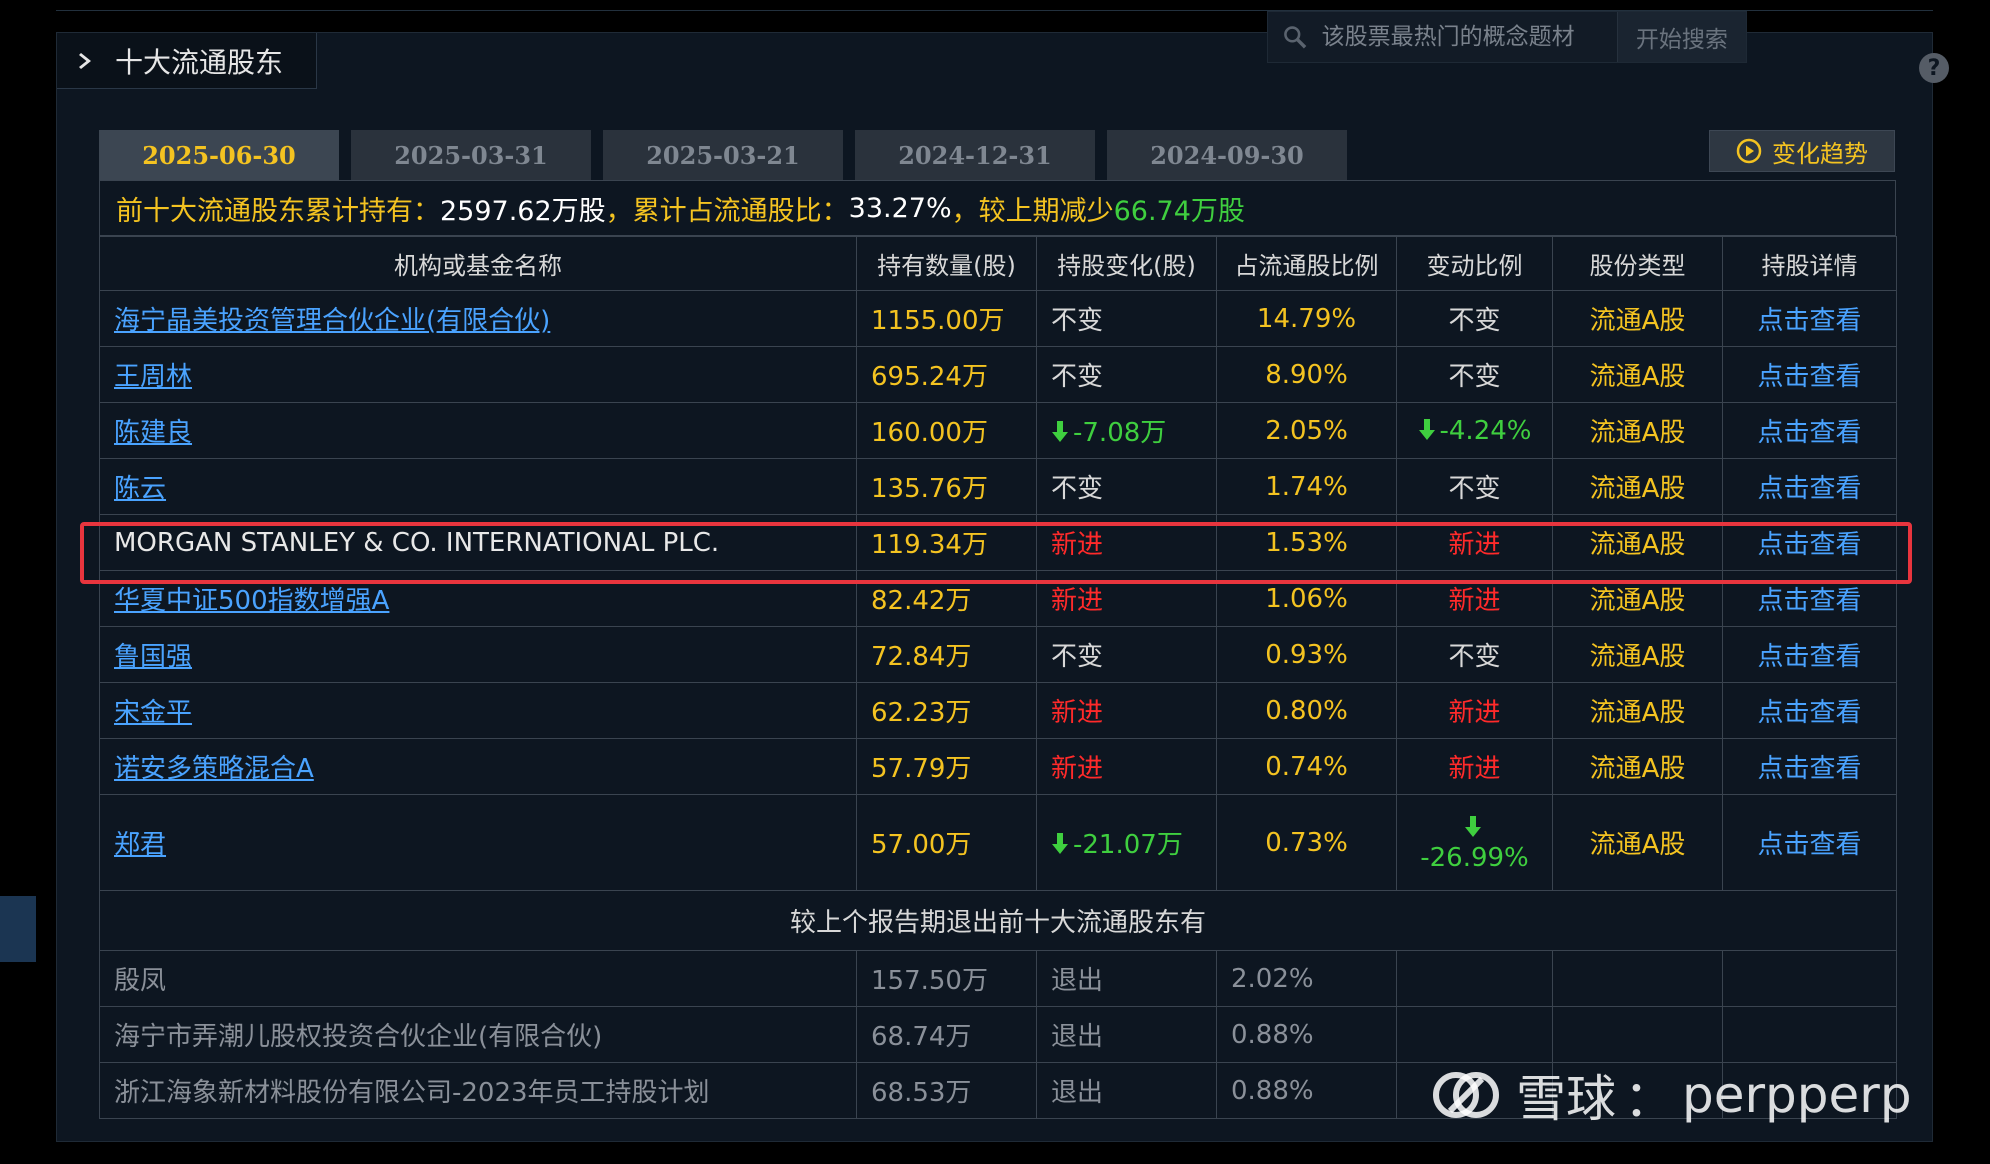 This screenshot has width=1990, height=1164. Describe the element at coordinates (1306, 374) in the screenshot. I see `float-ratio: 8.90%` at that location.